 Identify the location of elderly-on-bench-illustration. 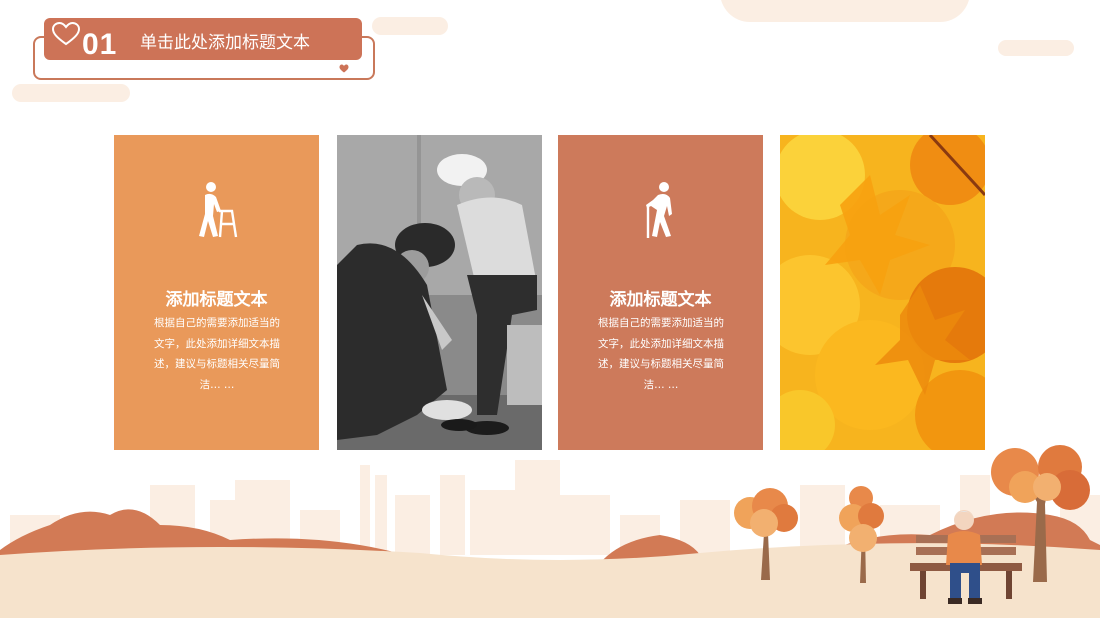
(966, 557).